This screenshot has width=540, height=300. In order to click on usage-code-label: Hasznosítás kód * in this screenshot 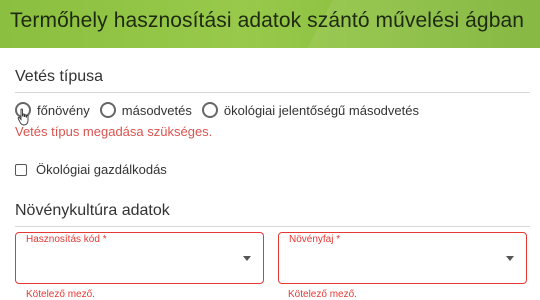, I will do `click(66, 239)`.